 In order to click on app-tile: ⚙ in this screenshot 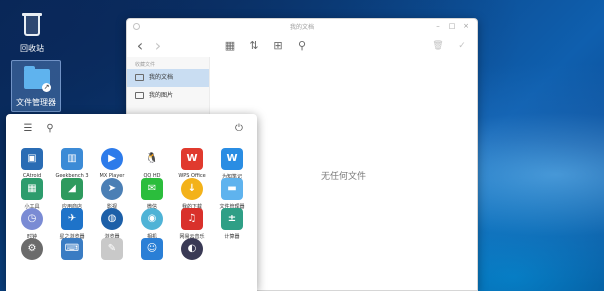, I will do `click(32, 250)`.